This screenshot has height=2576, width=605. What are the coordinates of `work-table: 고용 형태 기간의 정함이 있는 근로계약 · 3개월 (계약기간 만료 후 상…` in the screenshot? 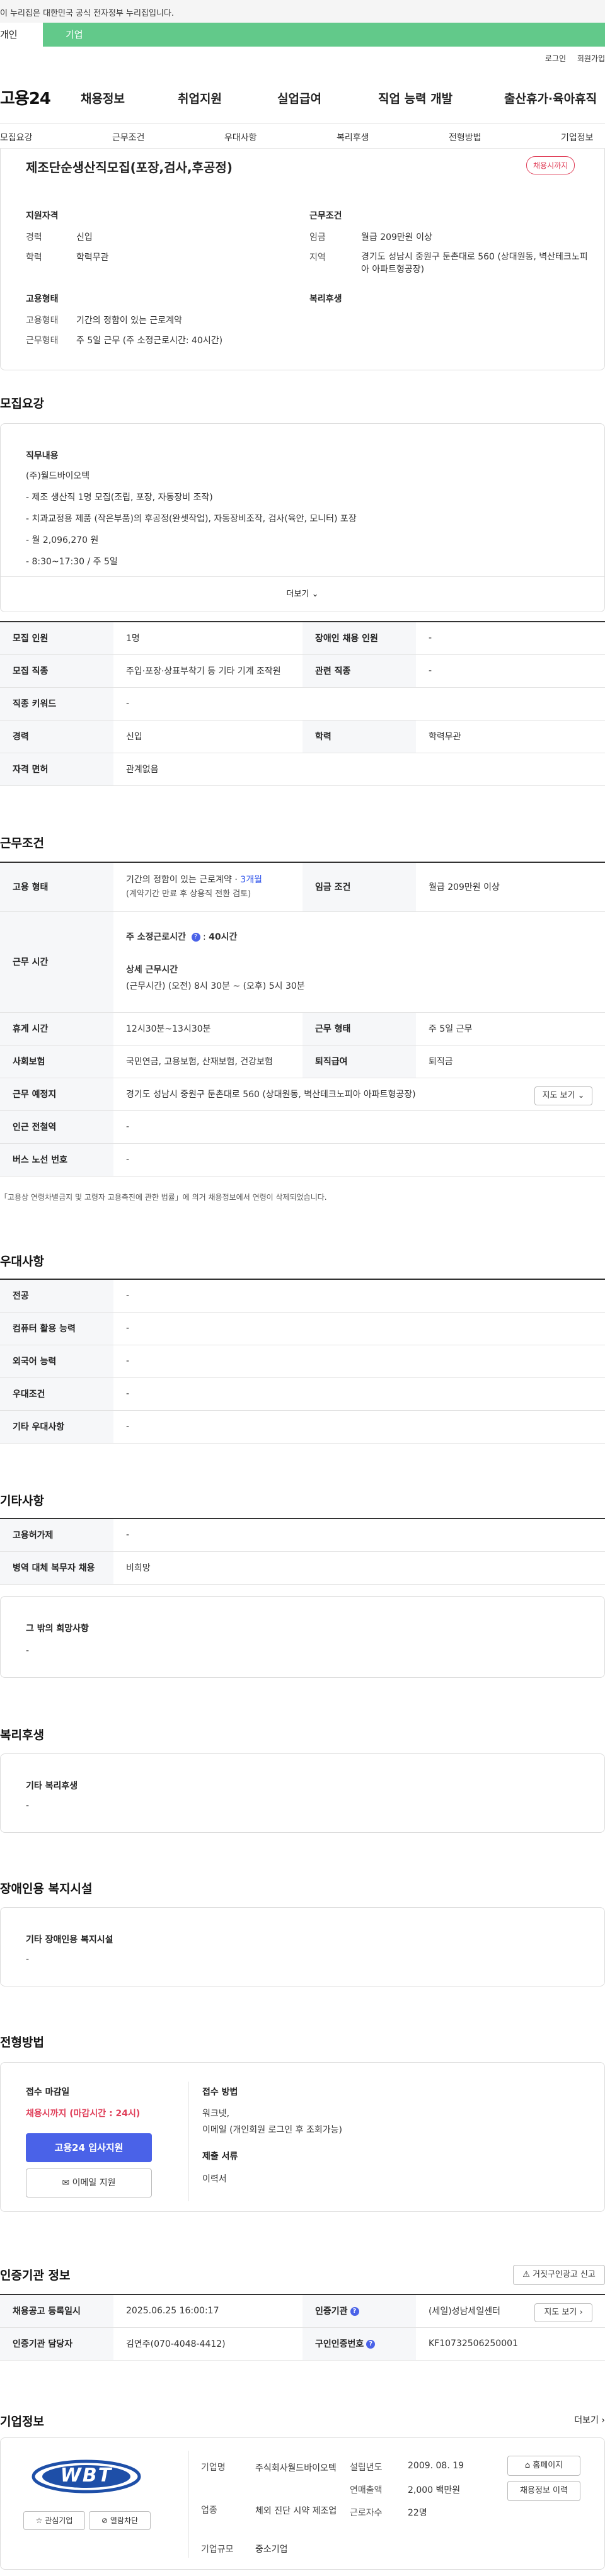 It's located at (302, 1019).